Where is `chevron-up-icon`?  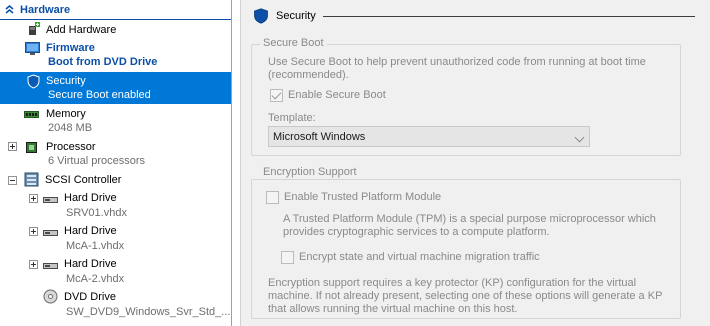 chevron-up-icon is located at coordinates (9, 9).